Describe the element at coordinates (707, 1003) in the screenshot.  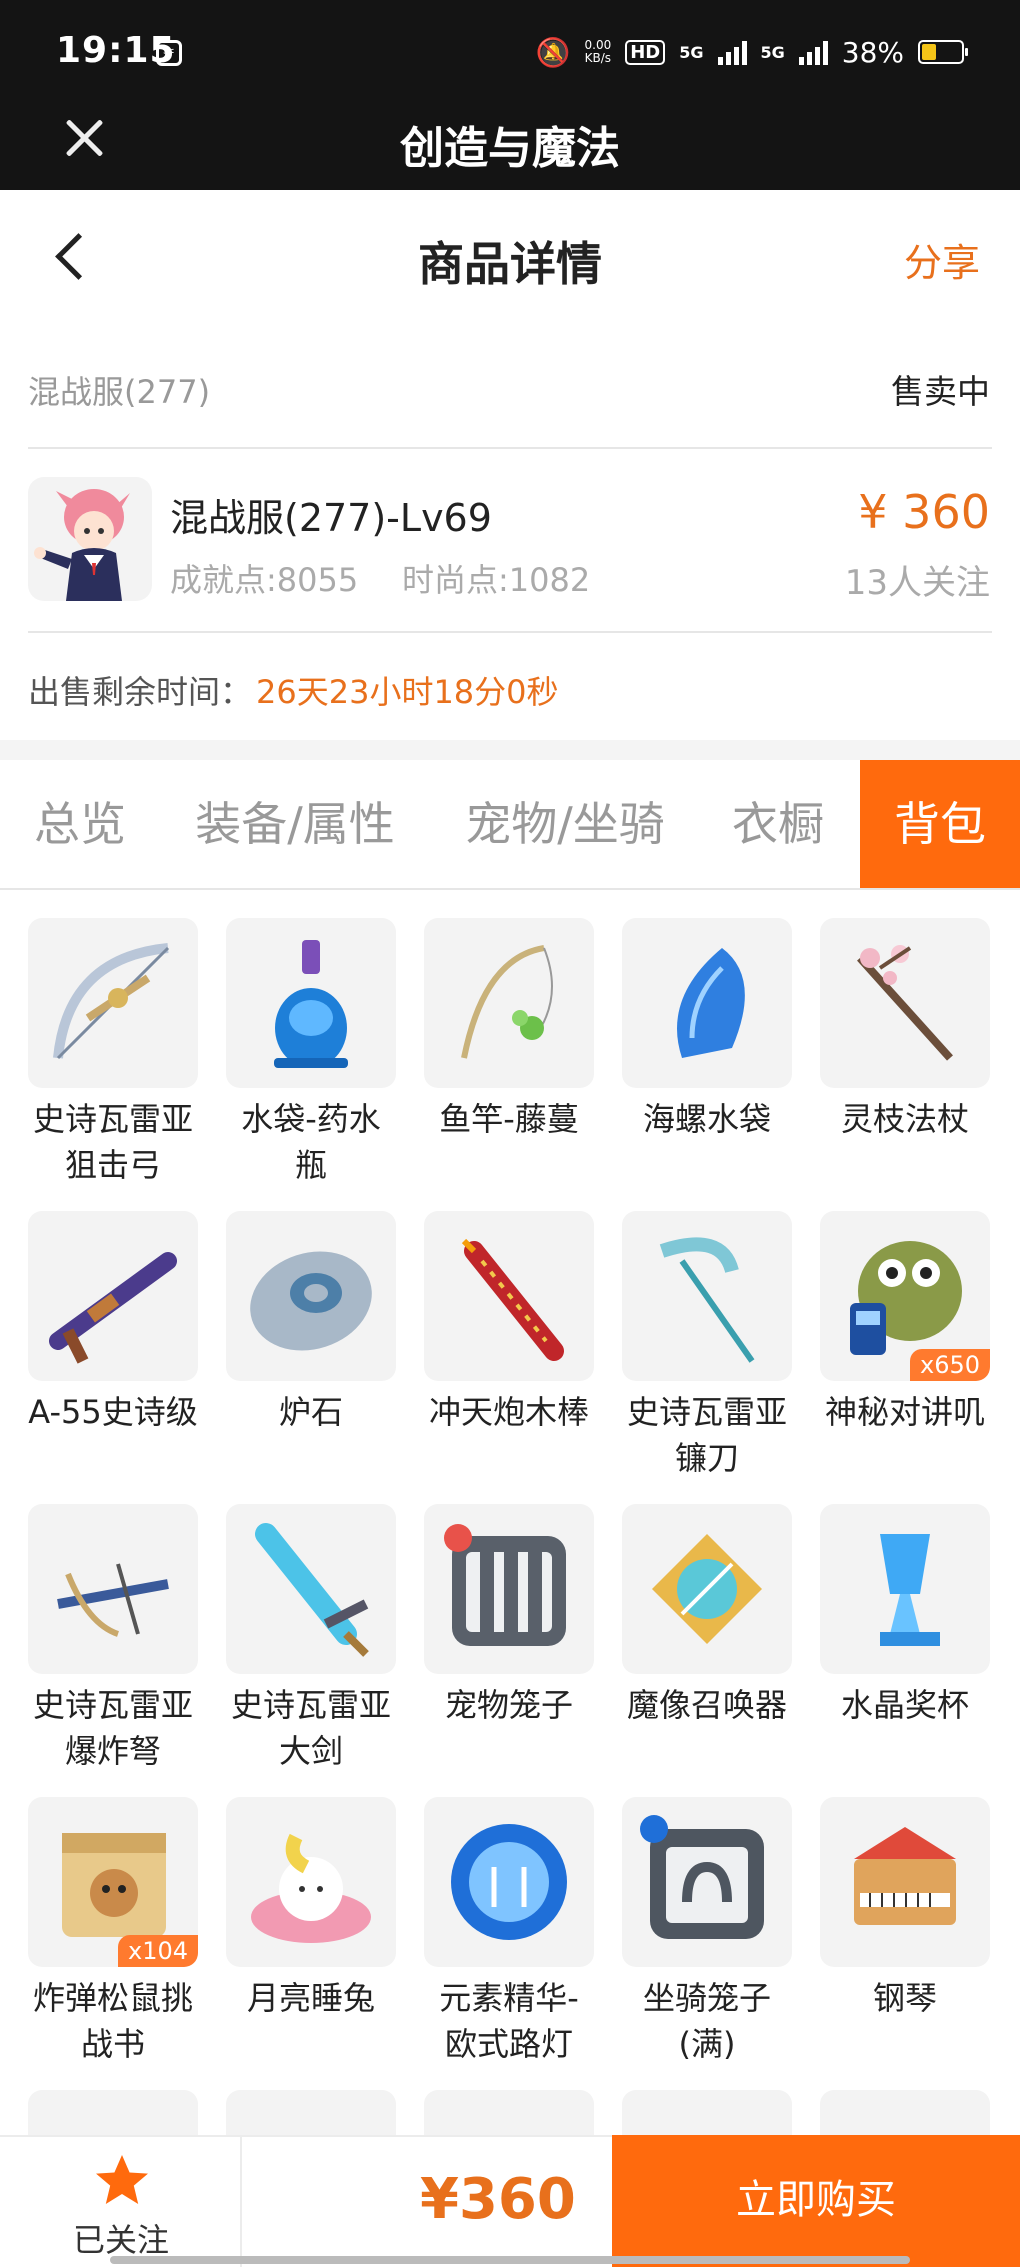
I see `conch-icon` at that location.